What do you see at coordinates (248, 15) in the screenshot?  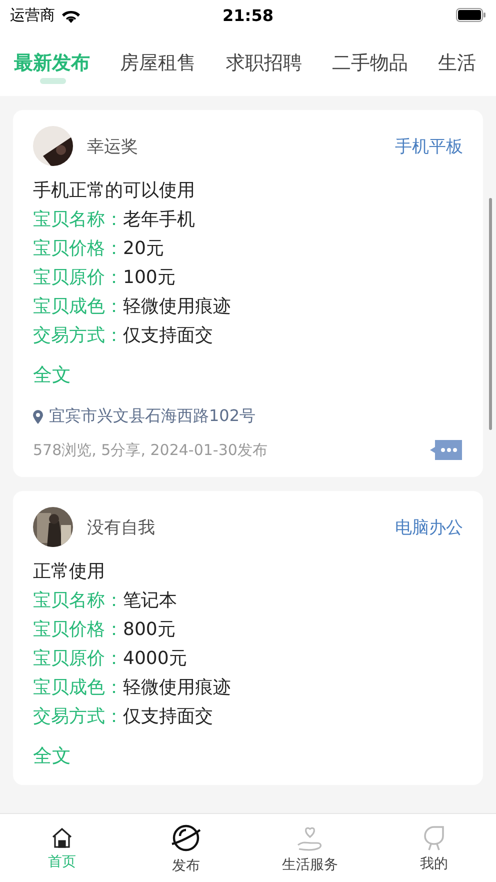 I see `clock-time: 21:58` at bounding box center [248, 15].